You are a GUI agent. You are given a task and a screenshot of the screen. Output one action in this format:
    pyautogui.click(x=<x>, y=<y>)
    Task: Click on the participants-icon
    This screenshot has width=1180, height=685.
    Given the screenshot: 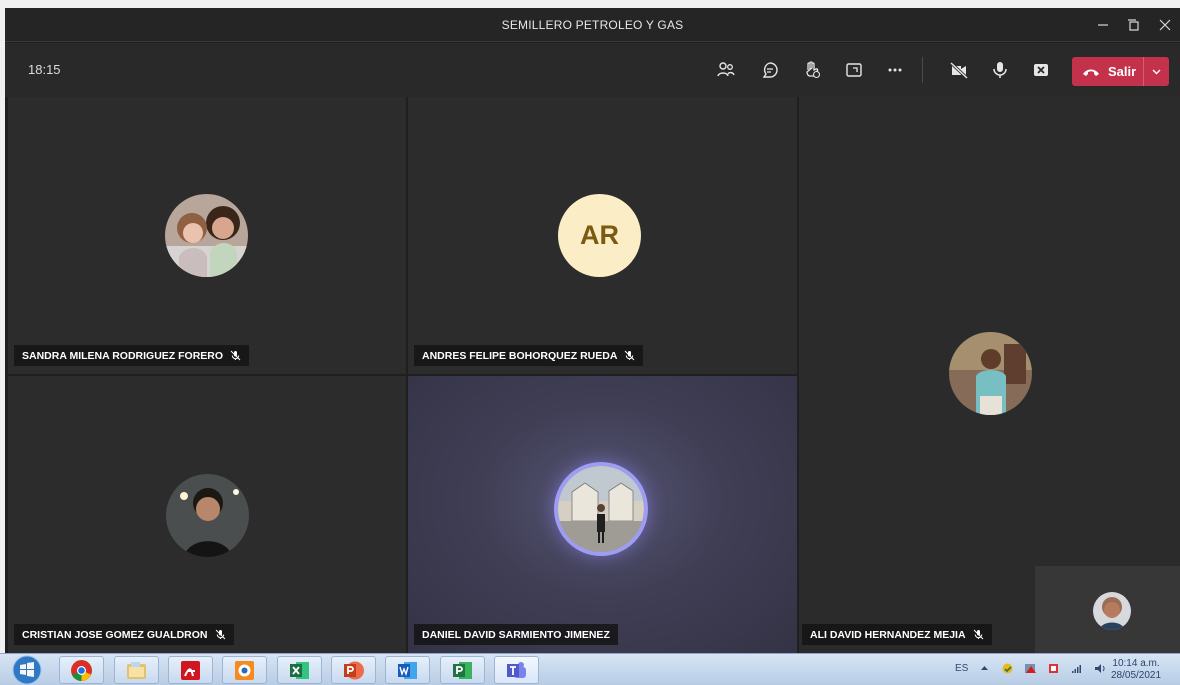 What is the action you would take?
    pyautogui.click(x=726, y=69)
    